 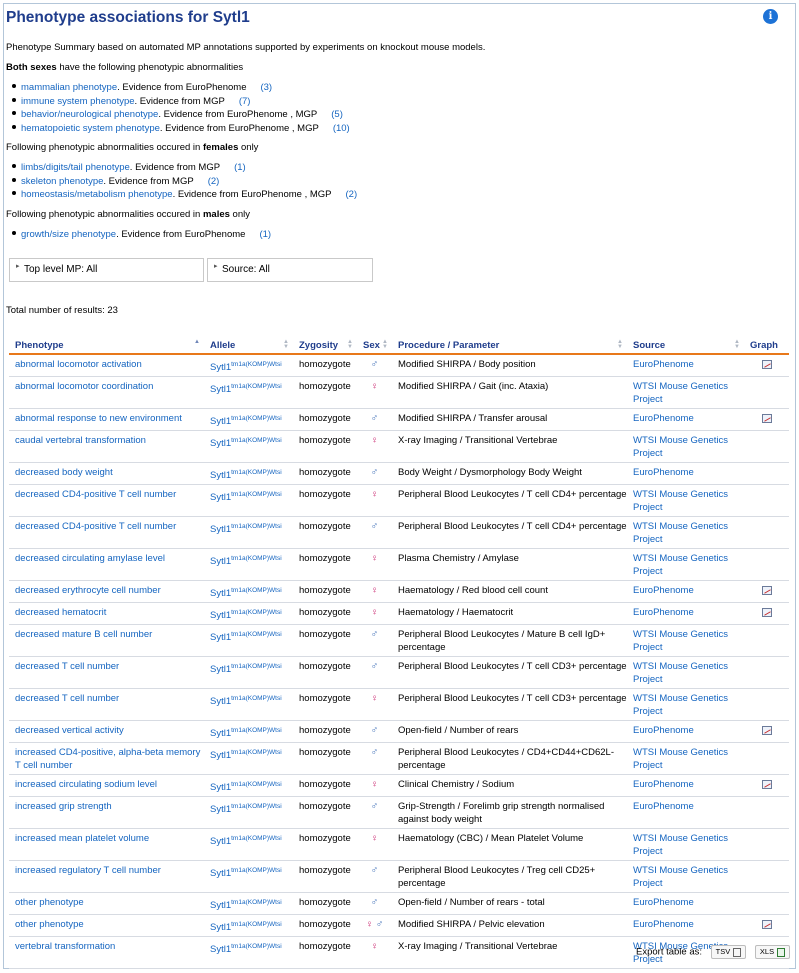 I want to click on summary-phenotype-link: immune system phenotype, so click(x=78, y=101).